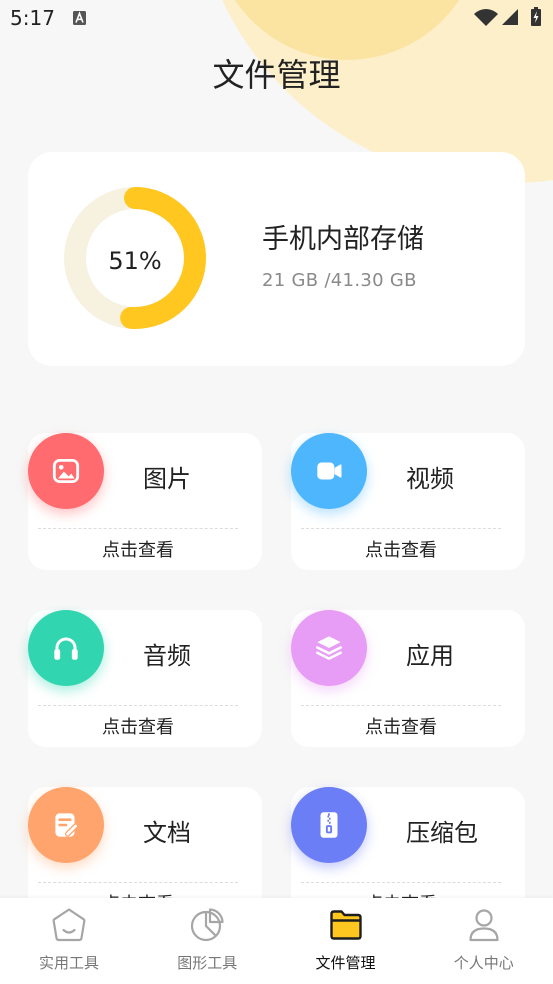 Image resolution: width=553 pixels, height=984 pixels. I want to click on home-icon, so click(69, 925).